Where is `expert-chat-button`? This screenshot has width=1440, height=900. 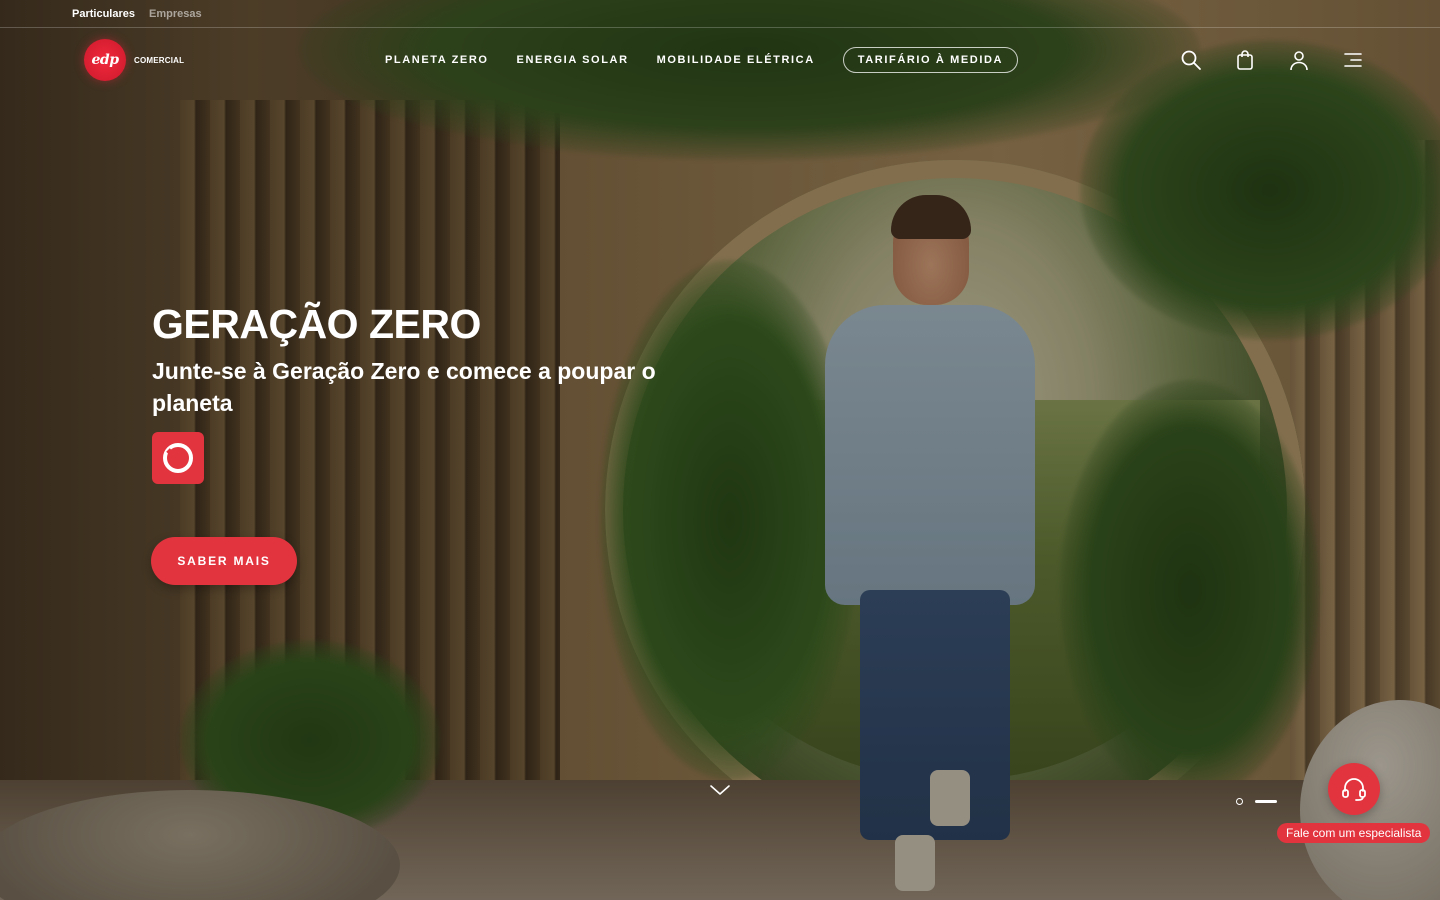 expert-chat-button is located at coordinates (1354, 789).